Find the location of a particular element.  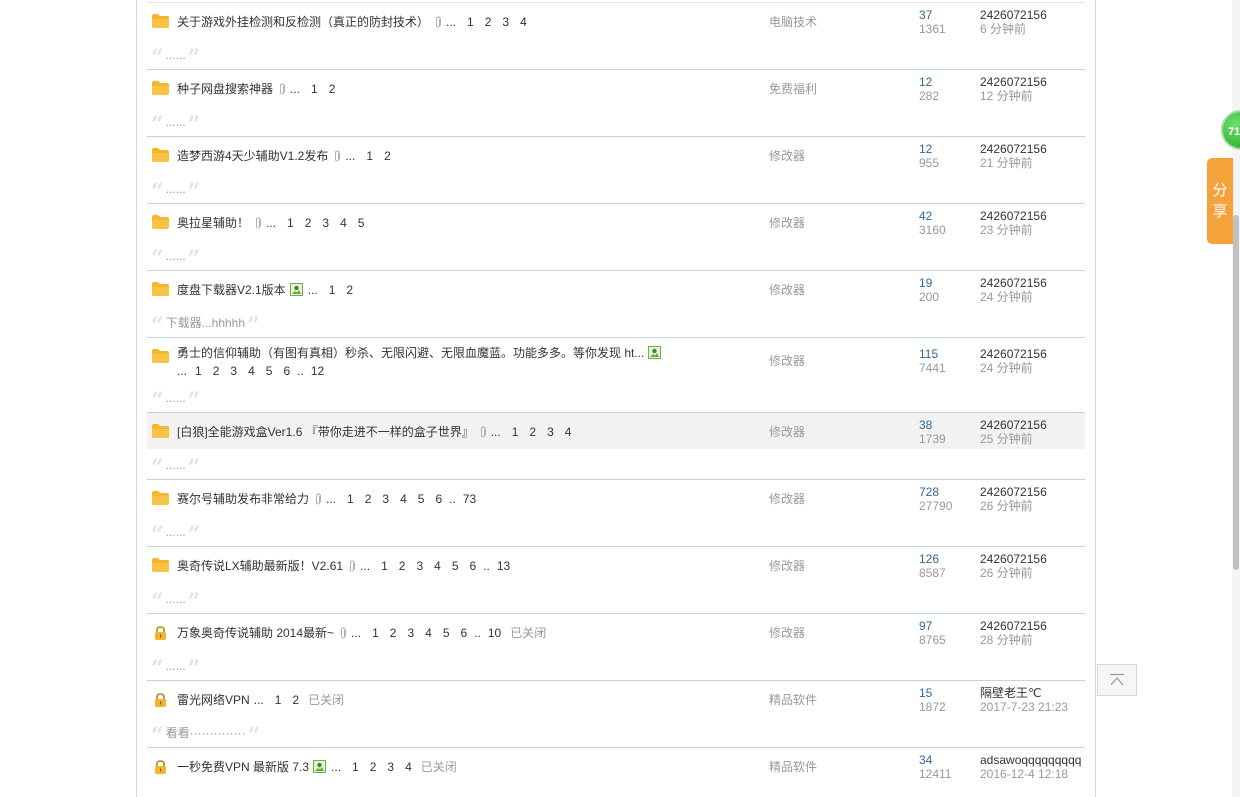

reply-count: 34 is located at coordinates (935, 760).